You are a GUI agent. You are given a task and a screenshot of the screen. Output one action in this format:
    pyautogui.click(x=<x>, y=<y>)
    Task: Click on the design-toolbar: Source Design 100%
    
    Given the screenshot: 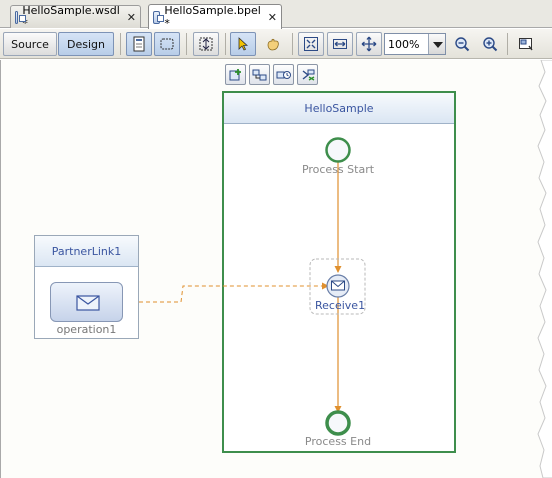 What is the action you would take?
    pyautogui.click(x=276, y=44)
    